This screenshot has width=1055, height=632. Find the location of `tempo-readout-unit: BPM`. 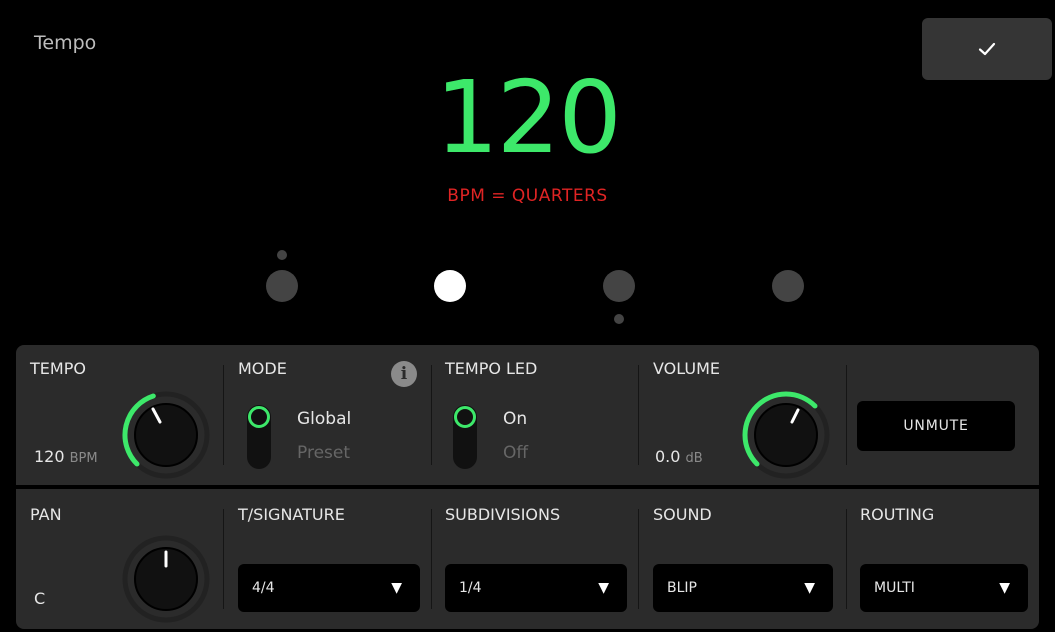

tempo-readout-unit: BPM is located at coordinates (83, 458).